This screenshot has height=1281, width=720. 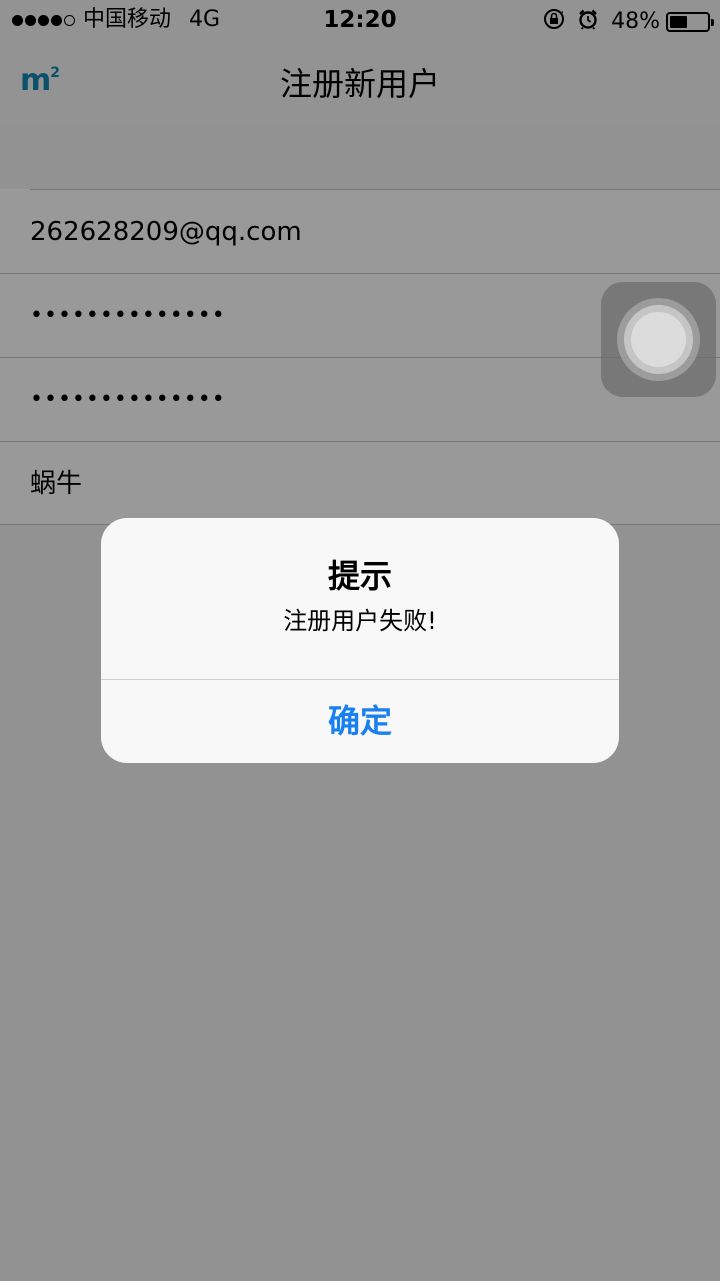 I want to click on confirm-button: 确定, so click(x=360, y=721).